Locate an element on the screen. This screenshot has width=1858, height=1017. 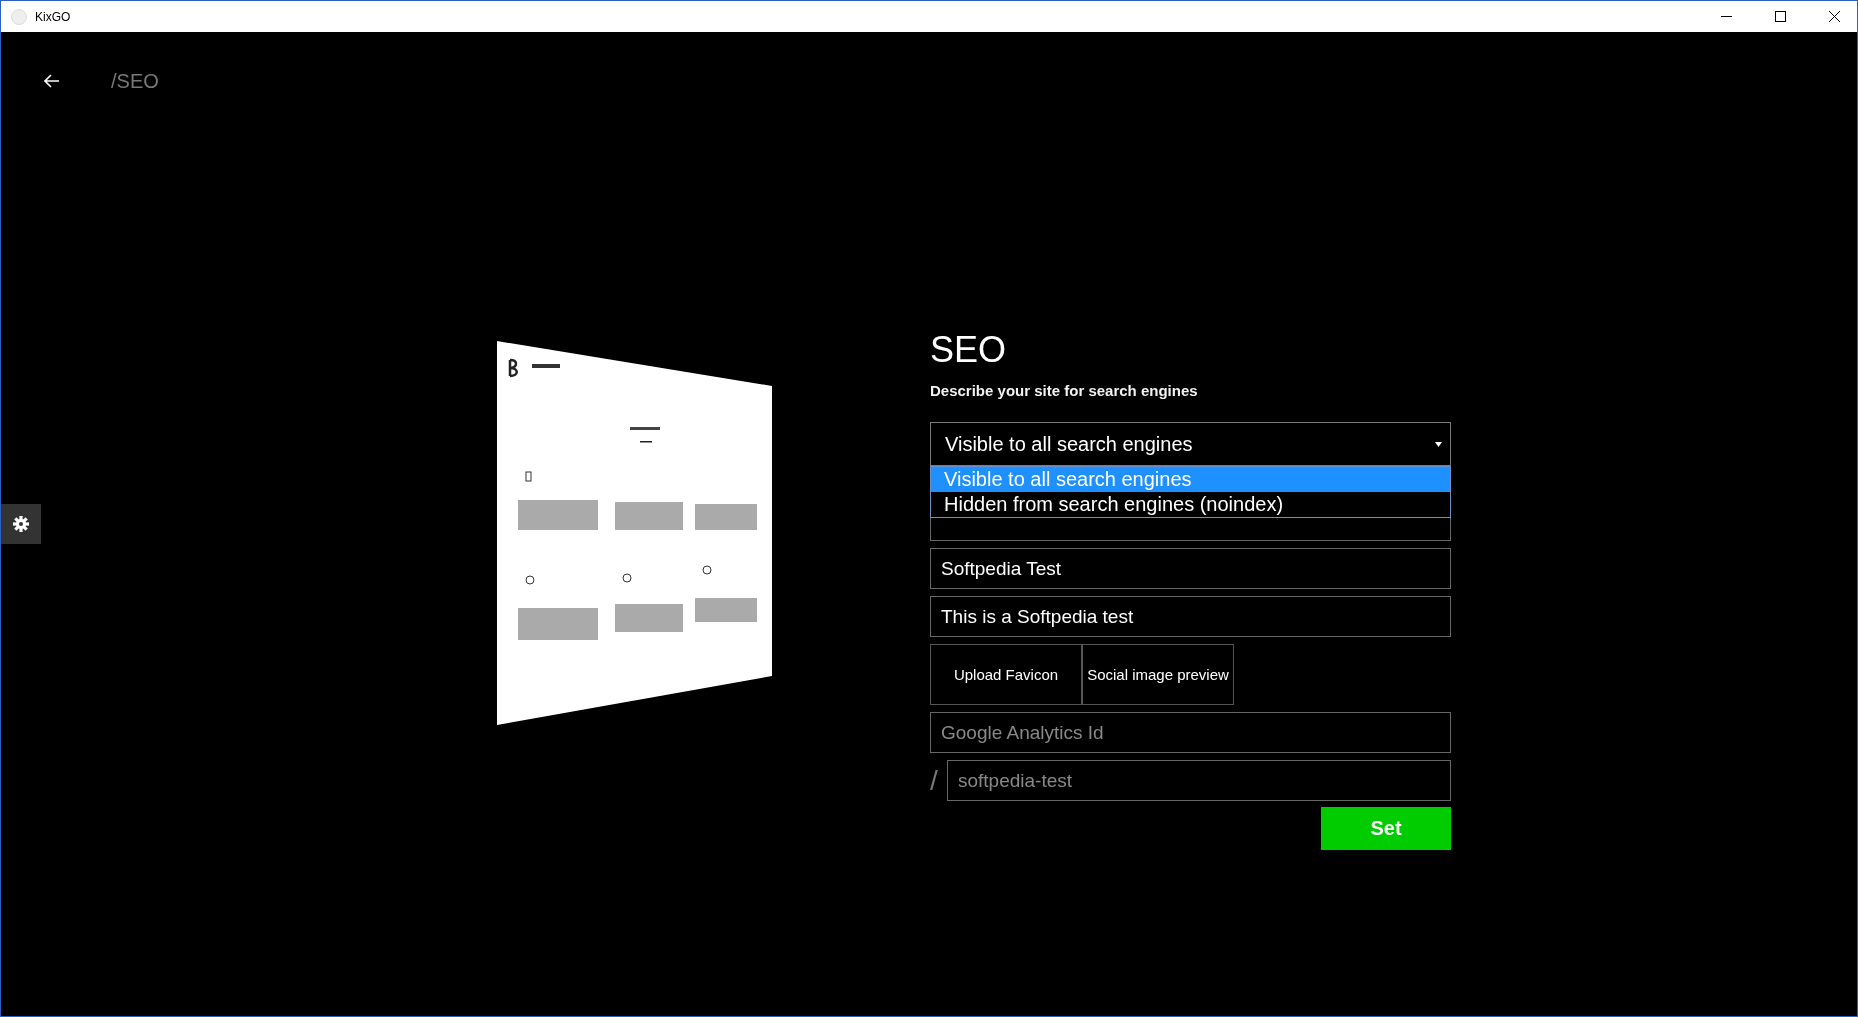
input-field: Softpedia Test is located at coordinates (1190, 568).